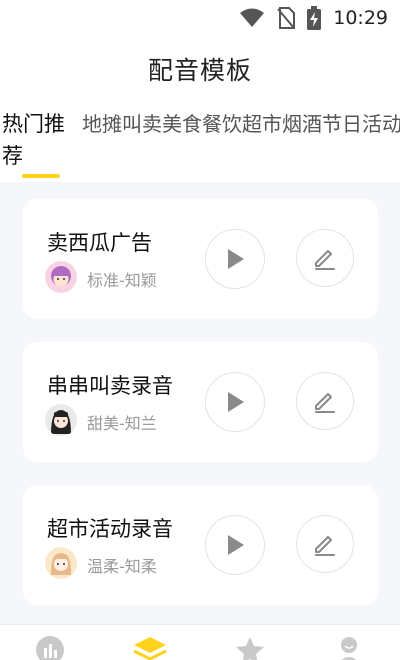 This screenshot has height=660, width=400. I want to click on nav-item-profile, so click(349, 647).